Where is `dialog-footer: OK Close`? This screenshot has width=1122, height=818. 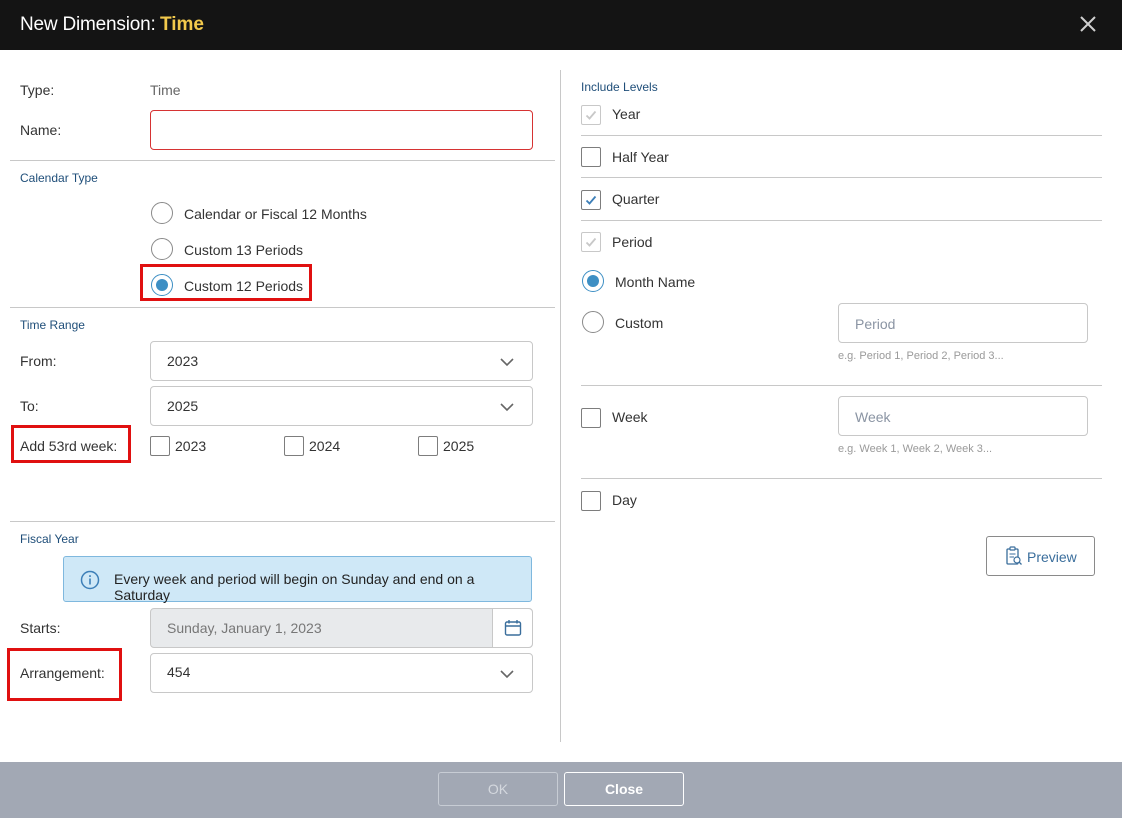
dialog-footer: OK Close is located at coordinates (561, 790).